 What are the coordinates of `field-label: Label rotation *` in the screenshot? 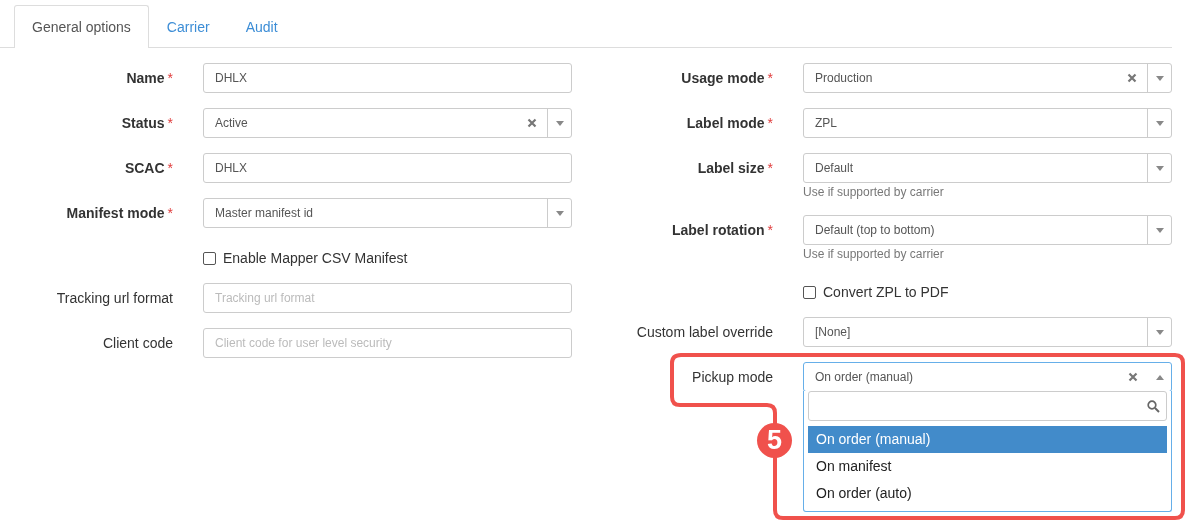 It's located at (722, 230).